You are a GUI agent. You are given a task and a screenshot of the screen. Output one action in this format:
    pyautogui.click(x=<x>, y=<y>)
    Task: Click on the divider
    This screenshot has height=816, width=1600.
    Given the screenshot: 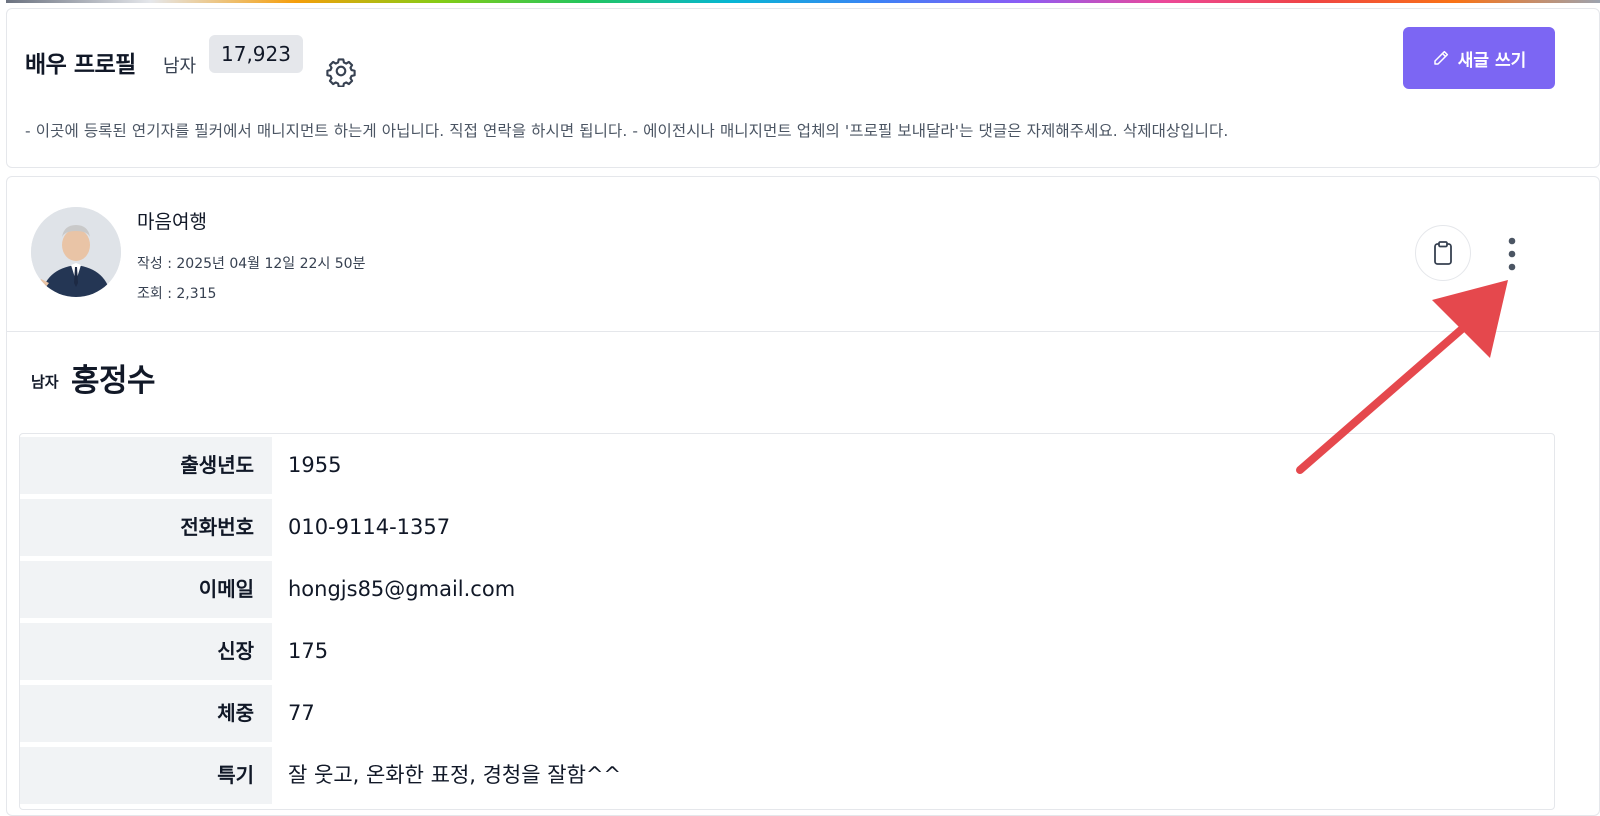 What is the action you would take?
    pyautogui.click(x=803, y=331)
    